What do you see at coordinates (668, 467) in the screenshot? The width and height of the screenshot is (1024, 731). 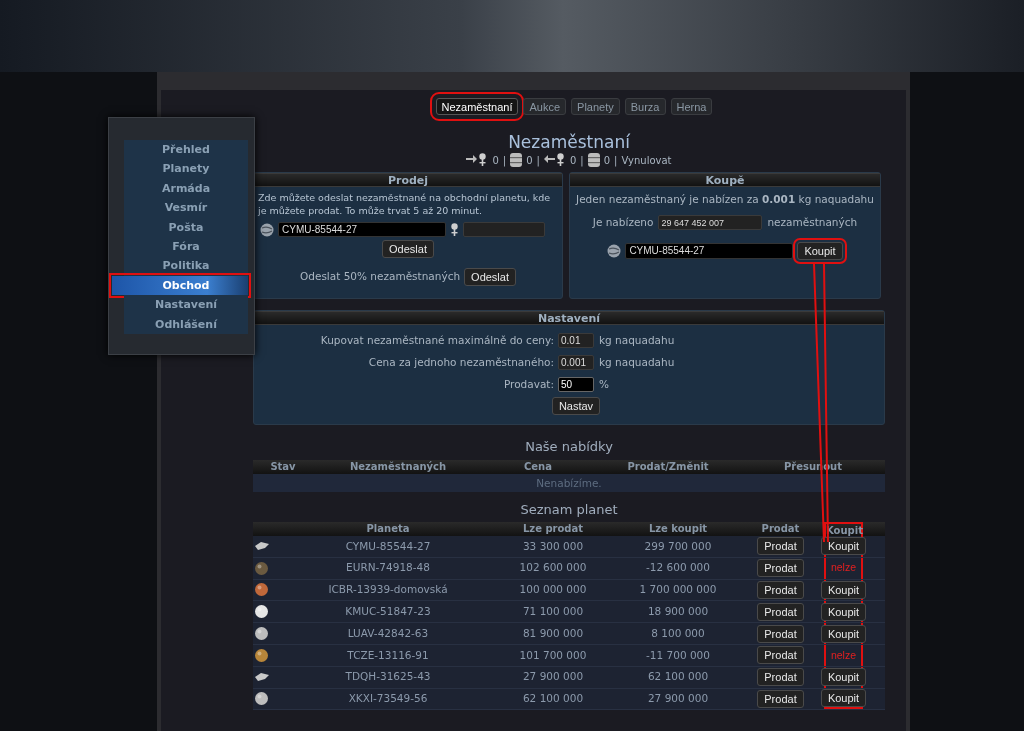 I see `column-header: Prodat/Změnit` at bounding box center [668, 467].